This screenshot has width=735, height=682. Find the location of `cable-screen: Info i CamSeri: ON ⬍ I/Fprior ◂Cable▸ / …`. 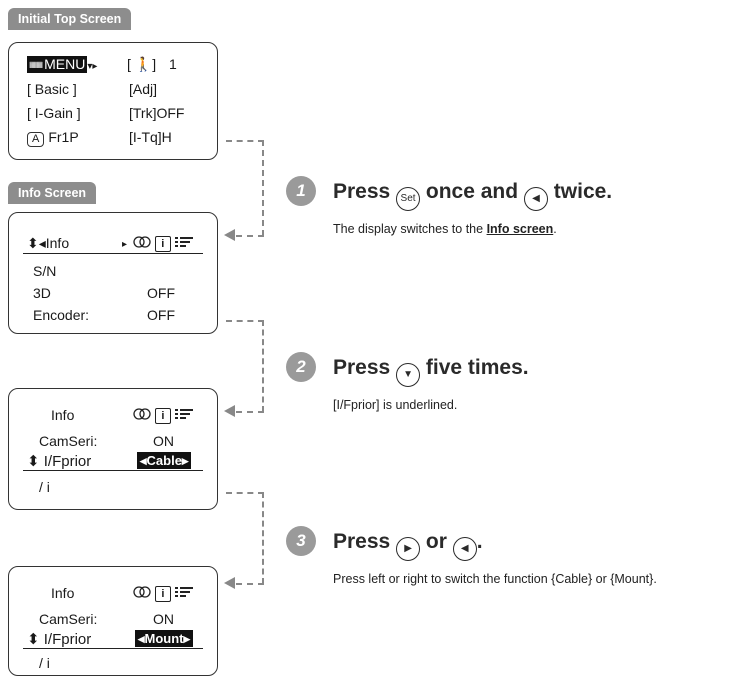

cable-screen: Info i CamSeri: ON ⬍ I/Fprior ◂Cable▸ / … is located at coordinates (113, 449).